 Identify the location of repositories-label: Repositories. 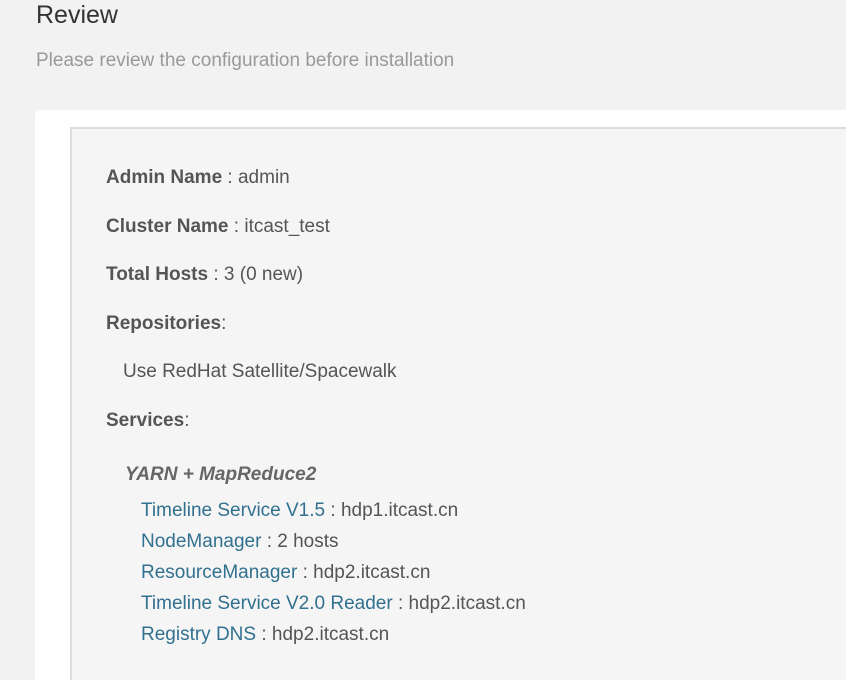
(164, 323).